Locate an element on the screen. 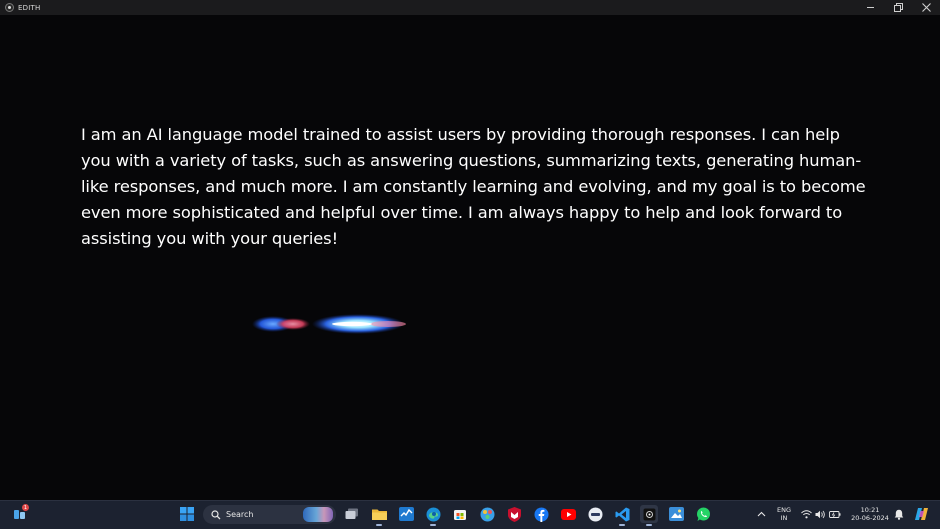 This screenshot has width=940, height=529. title-bar: EDITH is located at coordinates (470, 7).